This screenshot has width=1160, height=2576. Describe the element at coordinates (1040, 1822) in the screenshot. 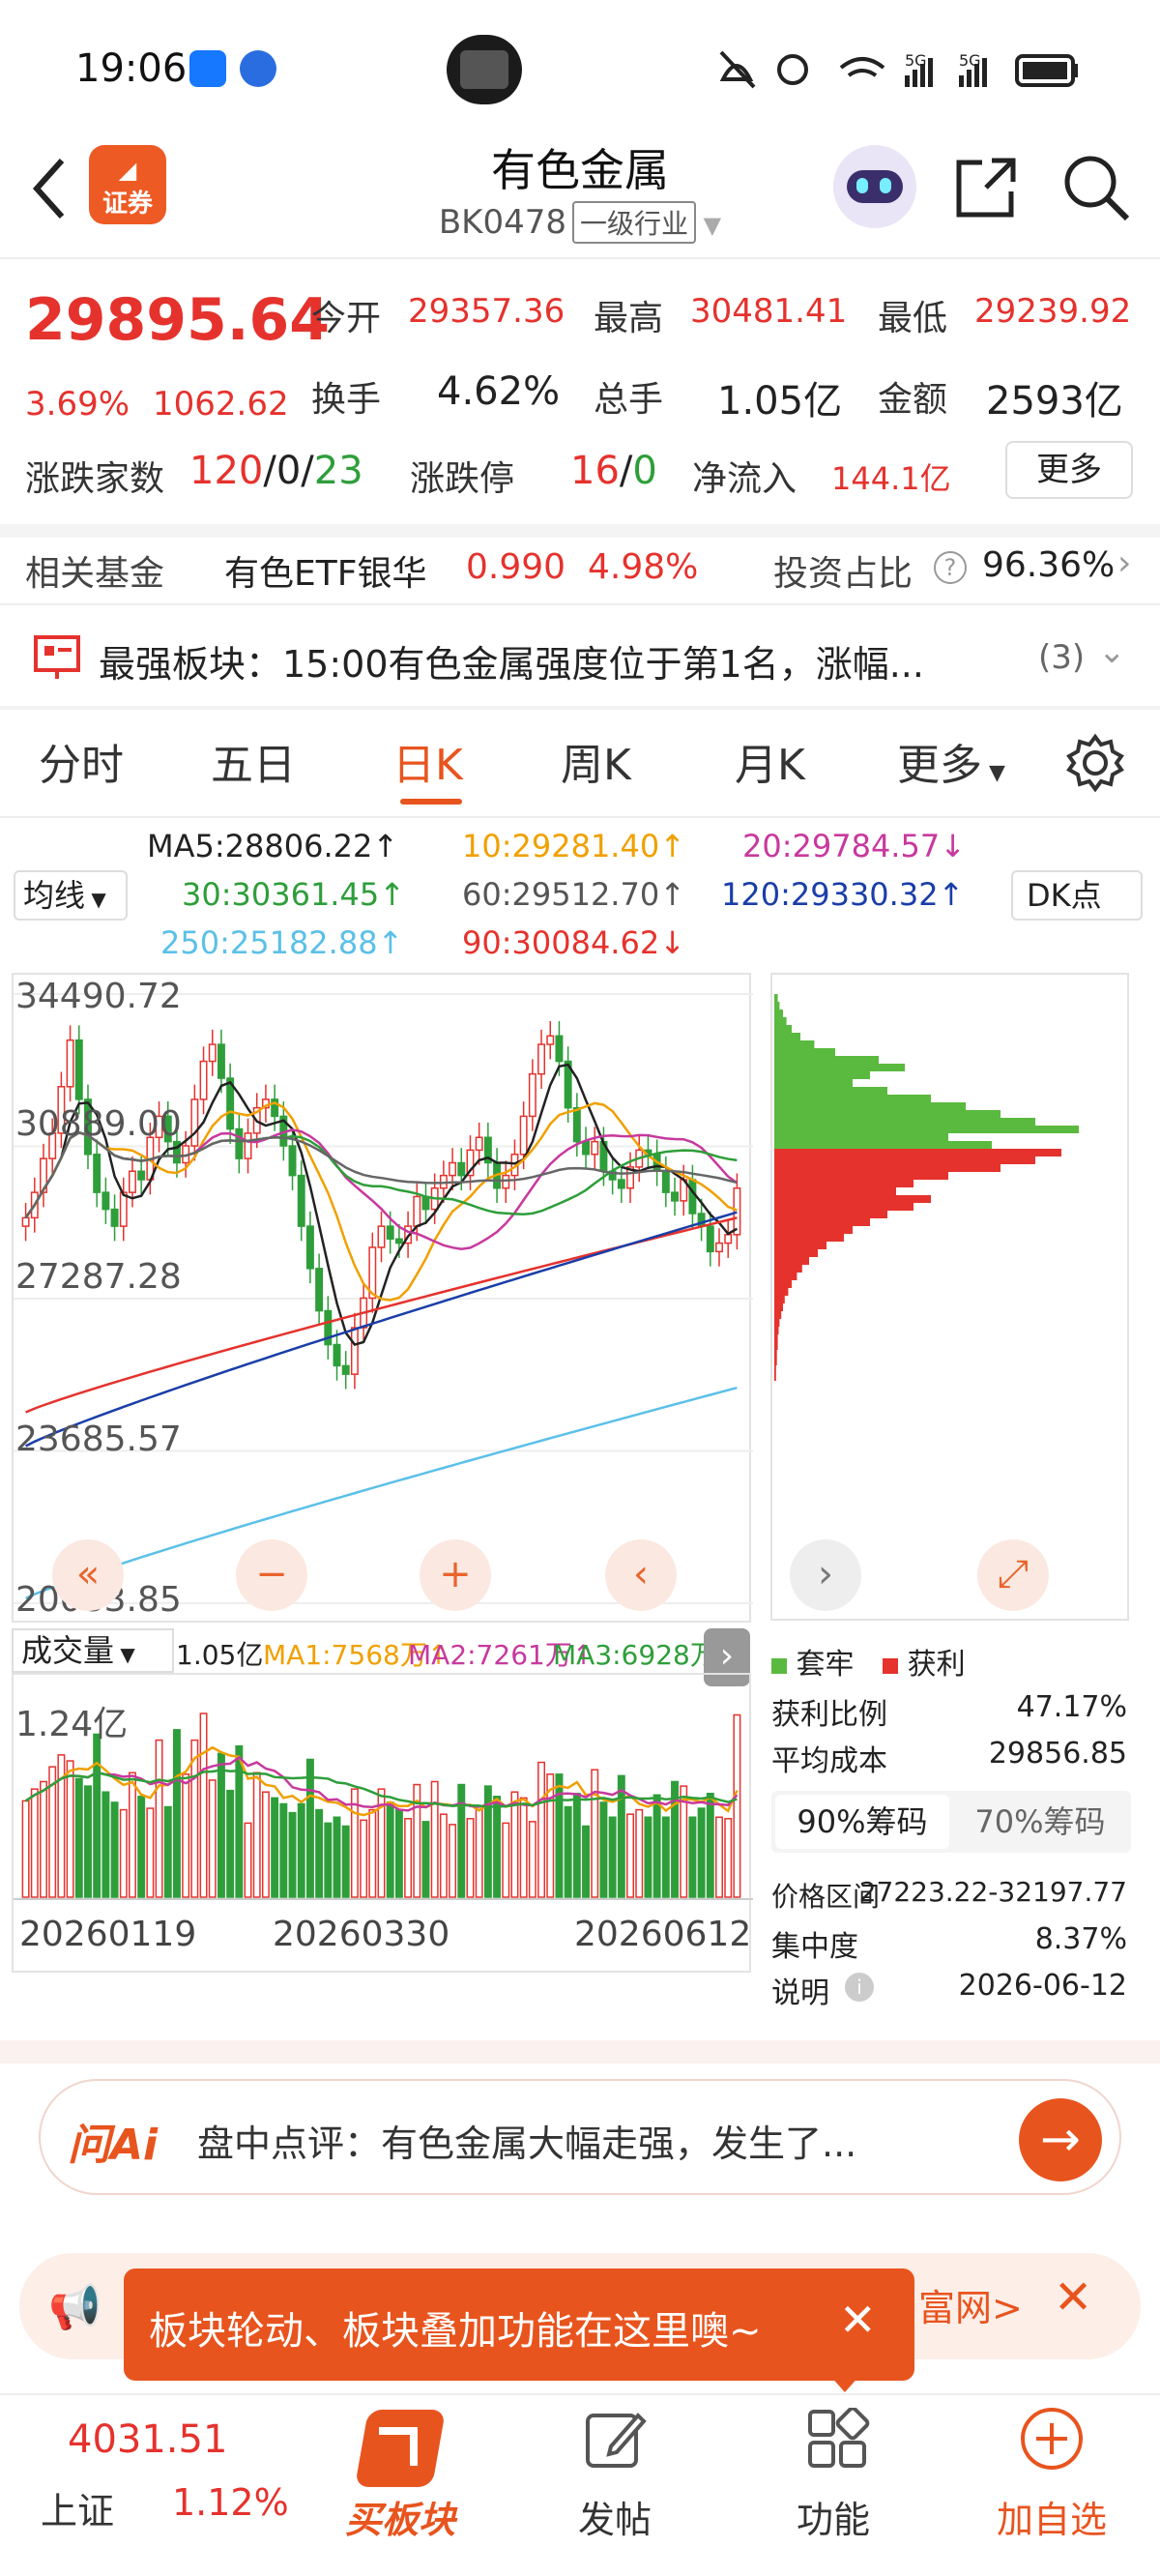

I see `tab-70-chip: 70%筹码` at that location.